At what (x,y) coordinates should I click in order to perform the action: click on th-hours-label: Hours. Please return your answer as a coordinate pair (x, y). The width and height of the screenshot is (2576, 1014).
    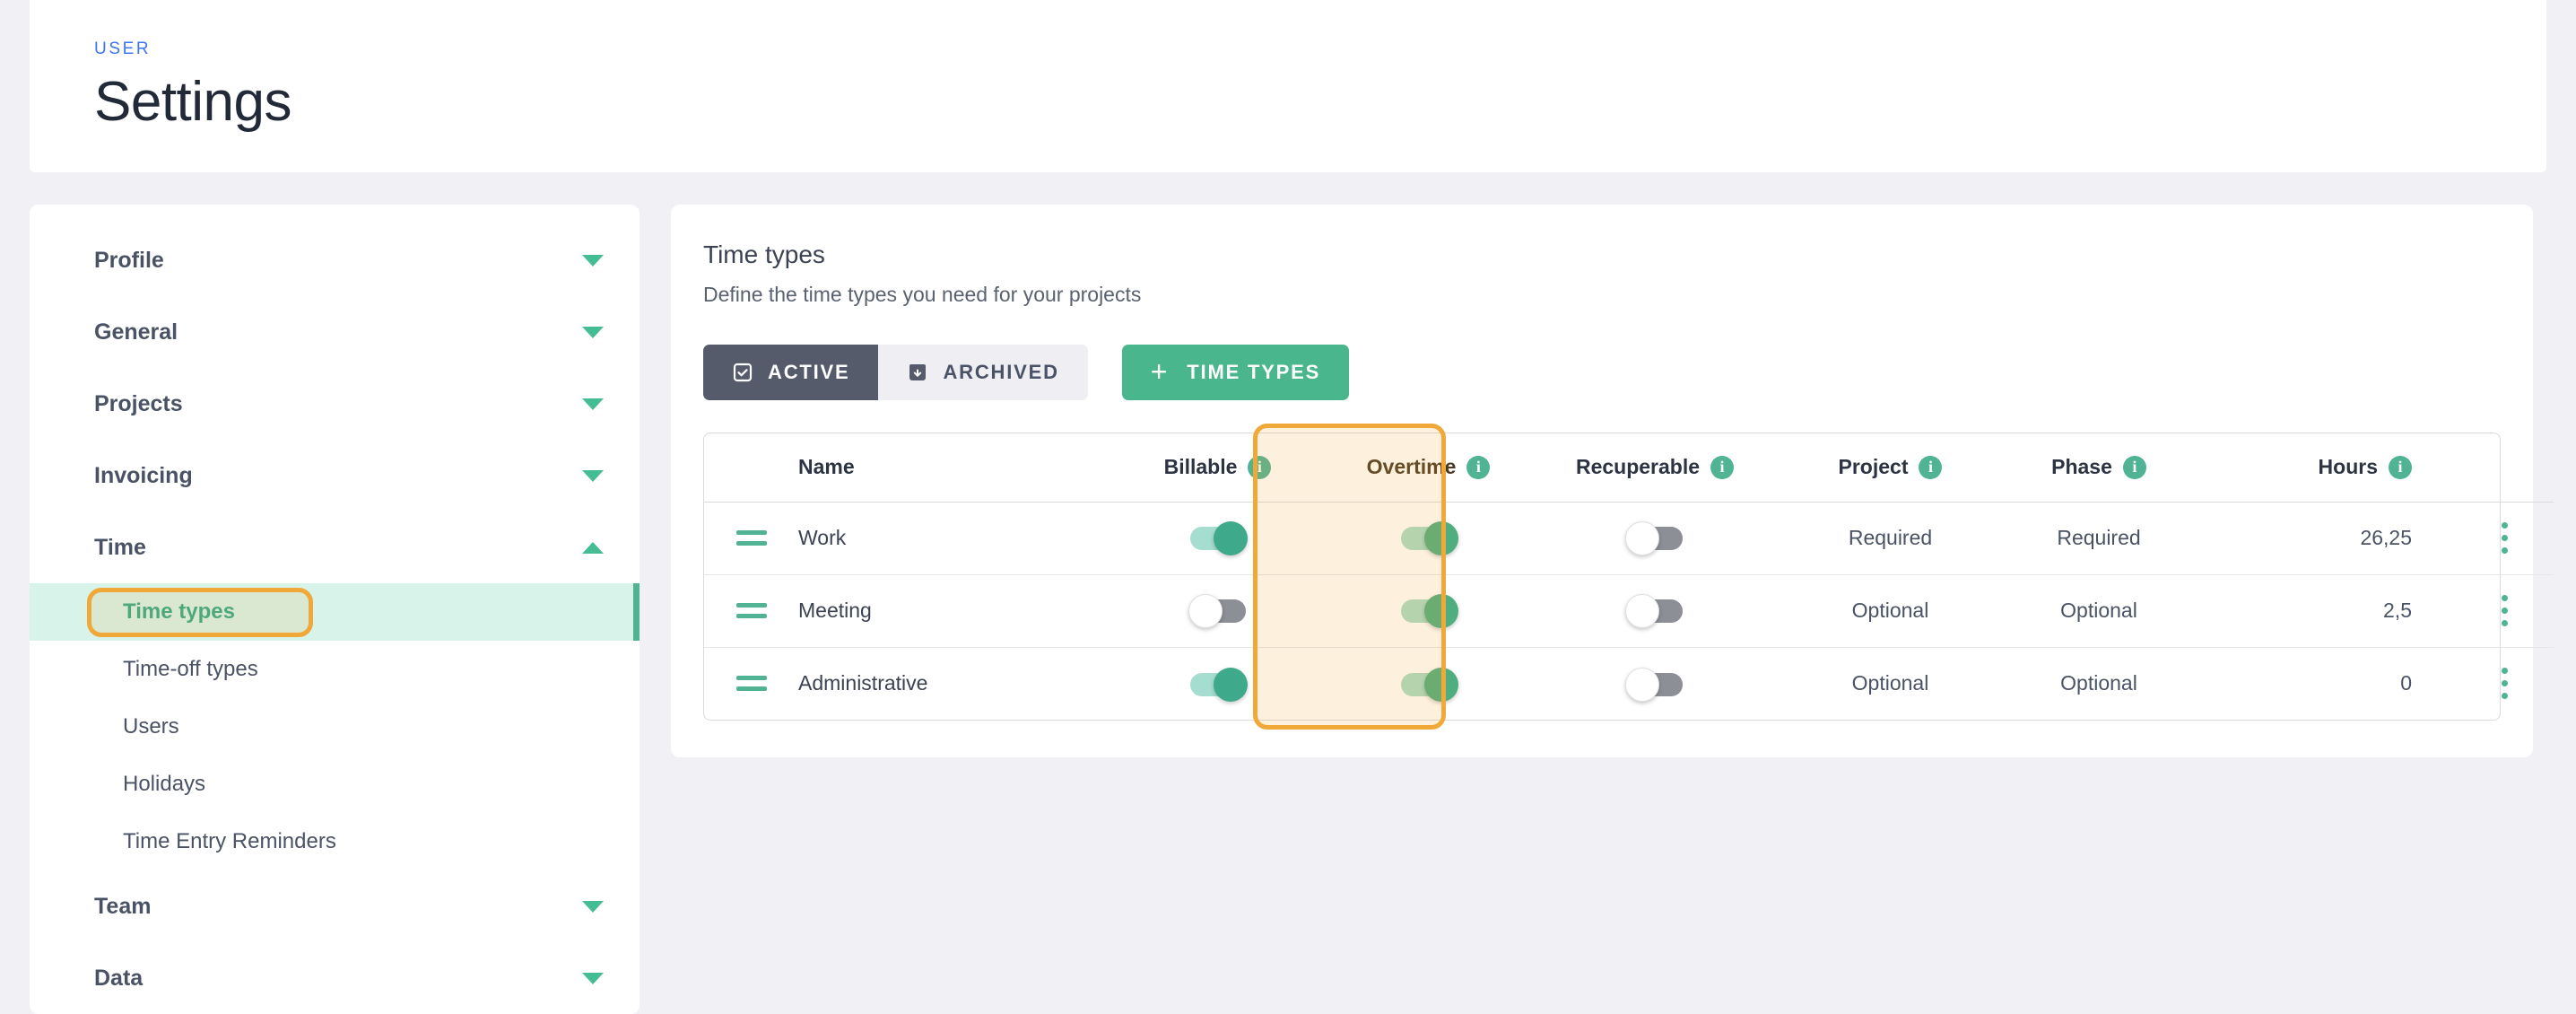
    Looking at the image, I should click on (2348, 467).